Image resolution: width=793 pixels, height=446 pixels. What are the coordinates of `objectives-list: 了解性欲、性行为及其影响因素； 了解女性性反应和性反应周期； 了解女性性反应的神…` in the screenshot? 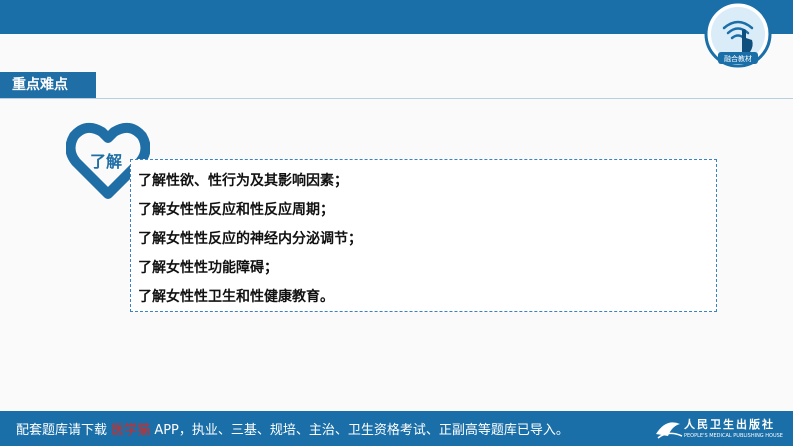 It's located at (250, 243).